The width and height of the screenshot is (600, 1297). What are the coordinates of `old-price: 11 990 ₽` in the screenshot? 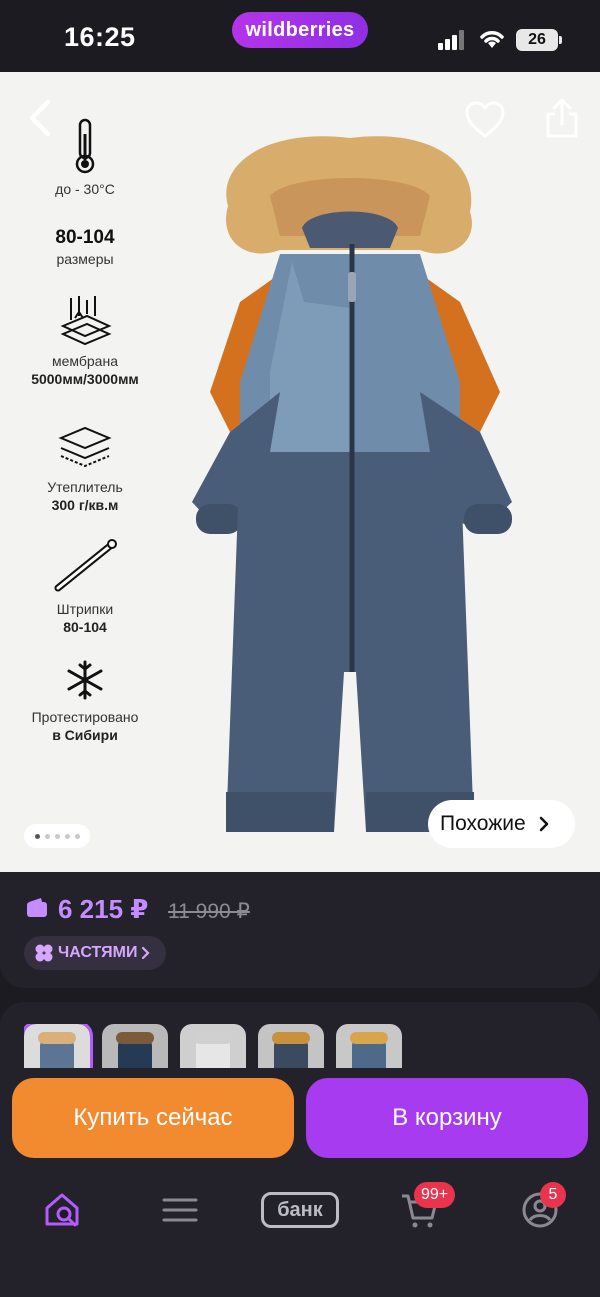 It's located at (209, 911).